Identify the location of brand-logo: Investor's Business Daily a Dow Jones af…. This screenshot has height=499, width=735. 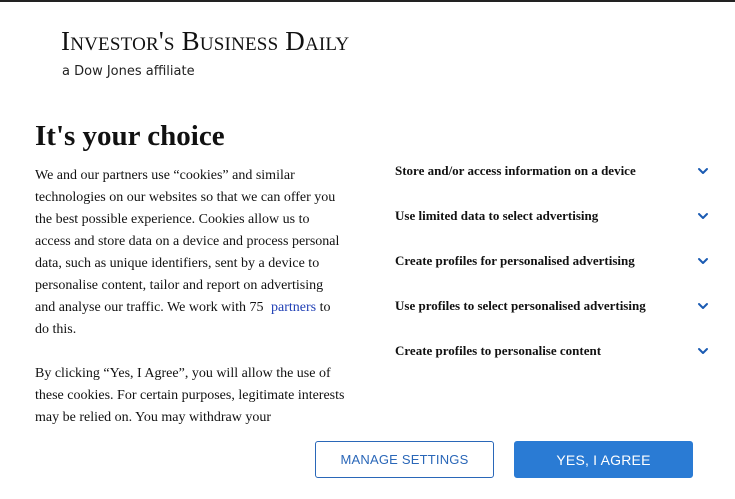
(205, 53).